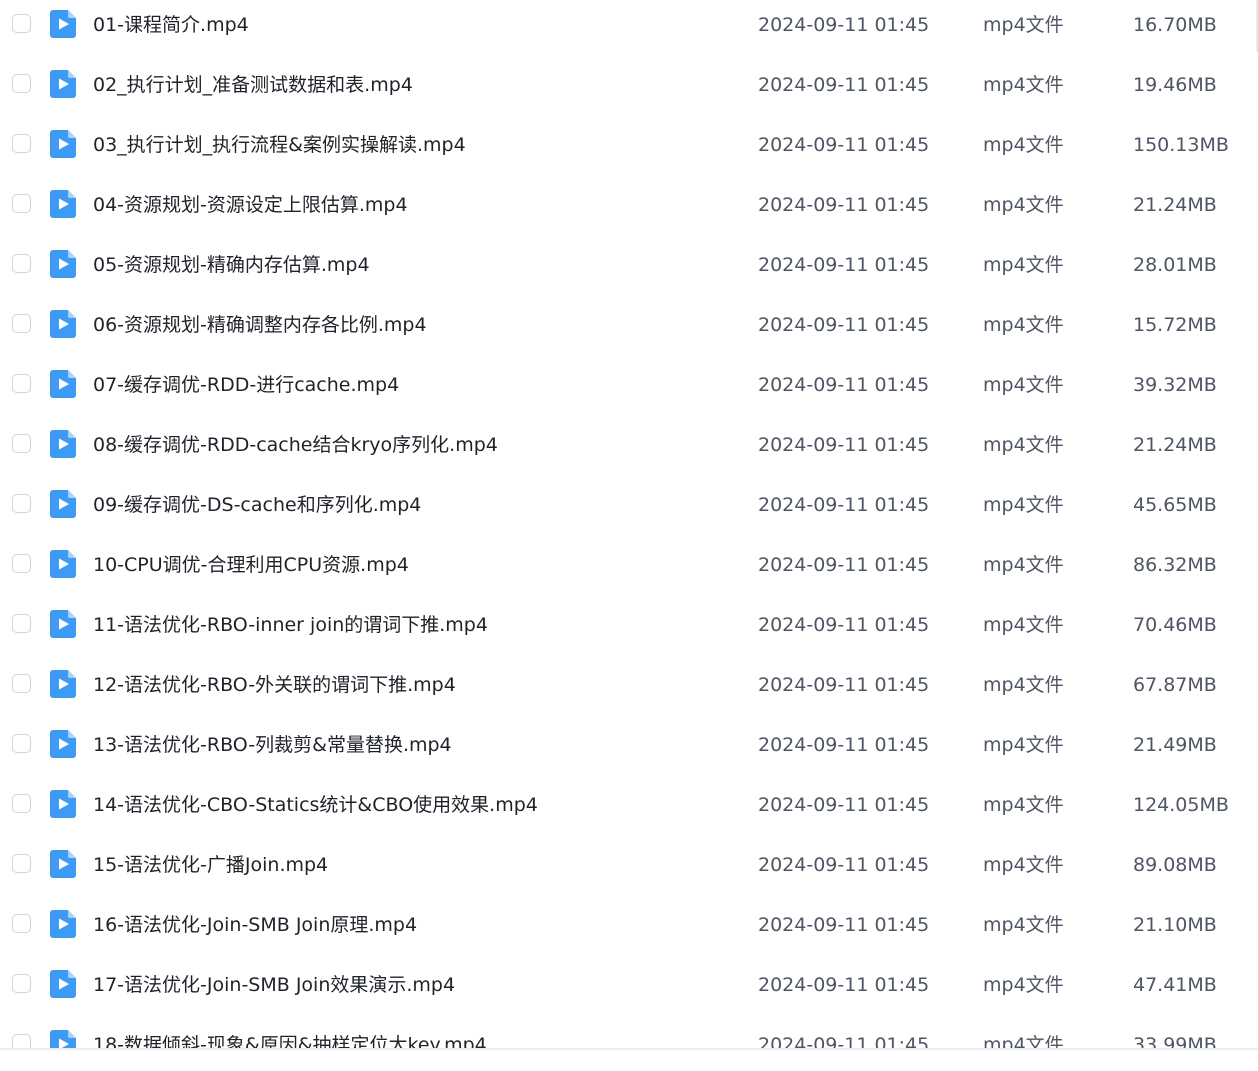 The image size is (1258, 1071). What do you see at coordinates (1175, 505) in the screenshot?
I see `file-size: 45.65MB` at bounding box center [1175, 505].